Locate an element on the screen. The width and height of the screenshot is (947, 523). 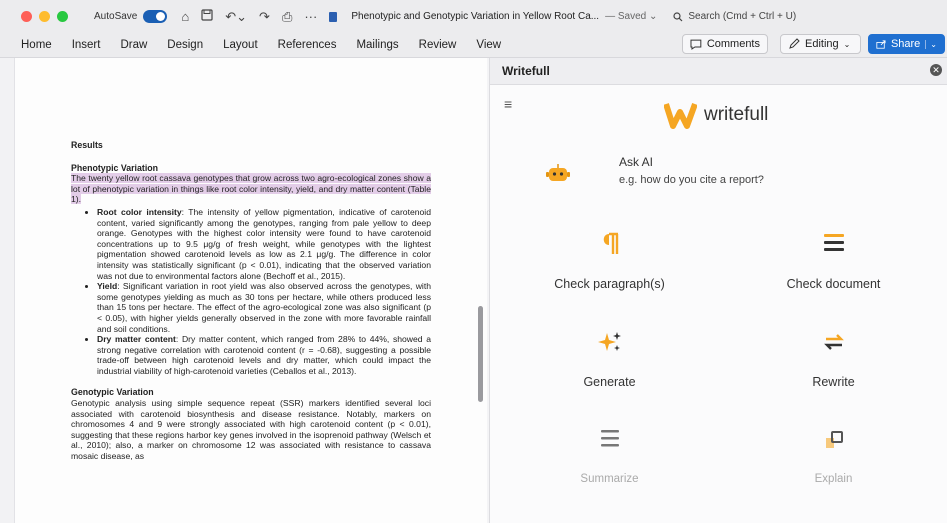
paragraph-icon is located at coordinates (610, 243).